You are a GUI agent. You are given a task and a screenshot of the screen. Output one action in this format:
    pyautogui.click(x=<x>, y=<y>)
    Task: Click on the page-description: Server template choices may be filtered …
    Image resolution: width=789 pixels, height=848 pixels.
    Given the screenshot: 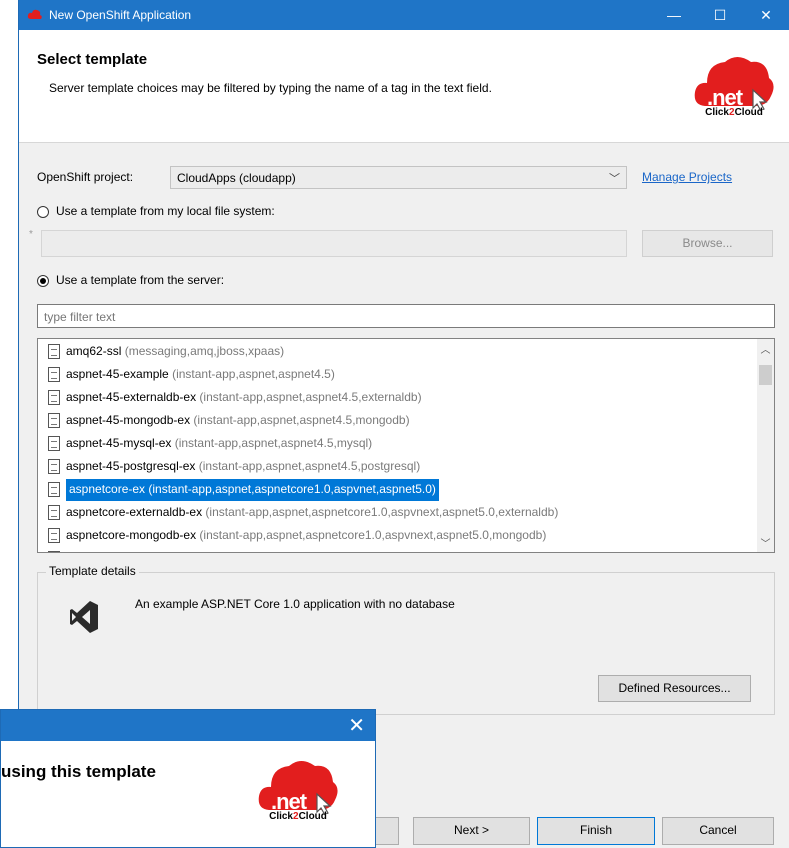 What is the action you would take?
    pyautogui.click(x=270, y=88)
    